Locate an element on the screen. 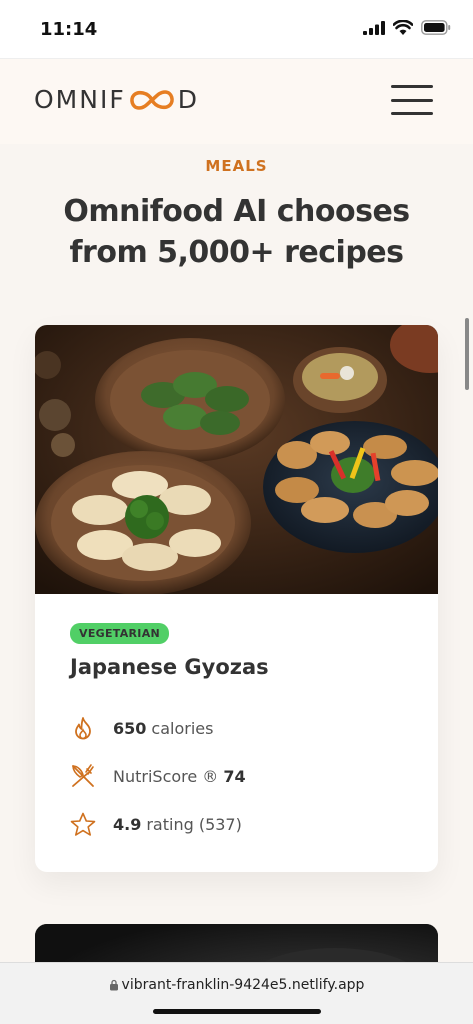  meal-card-next is located at coordinates (236, 944).